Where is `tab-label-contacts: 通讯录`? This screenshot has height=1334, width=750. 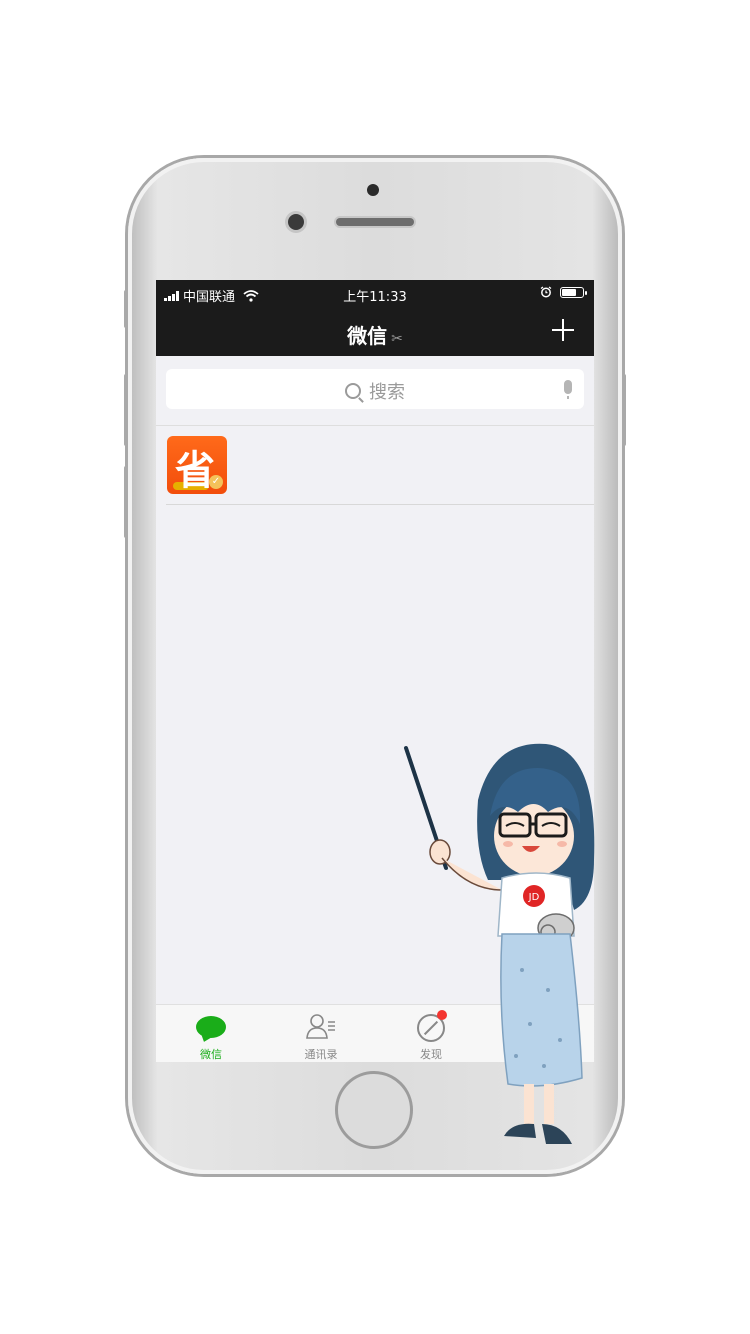
tab-label-contacts: 通讯录 is located at coordinates (321, 1054).